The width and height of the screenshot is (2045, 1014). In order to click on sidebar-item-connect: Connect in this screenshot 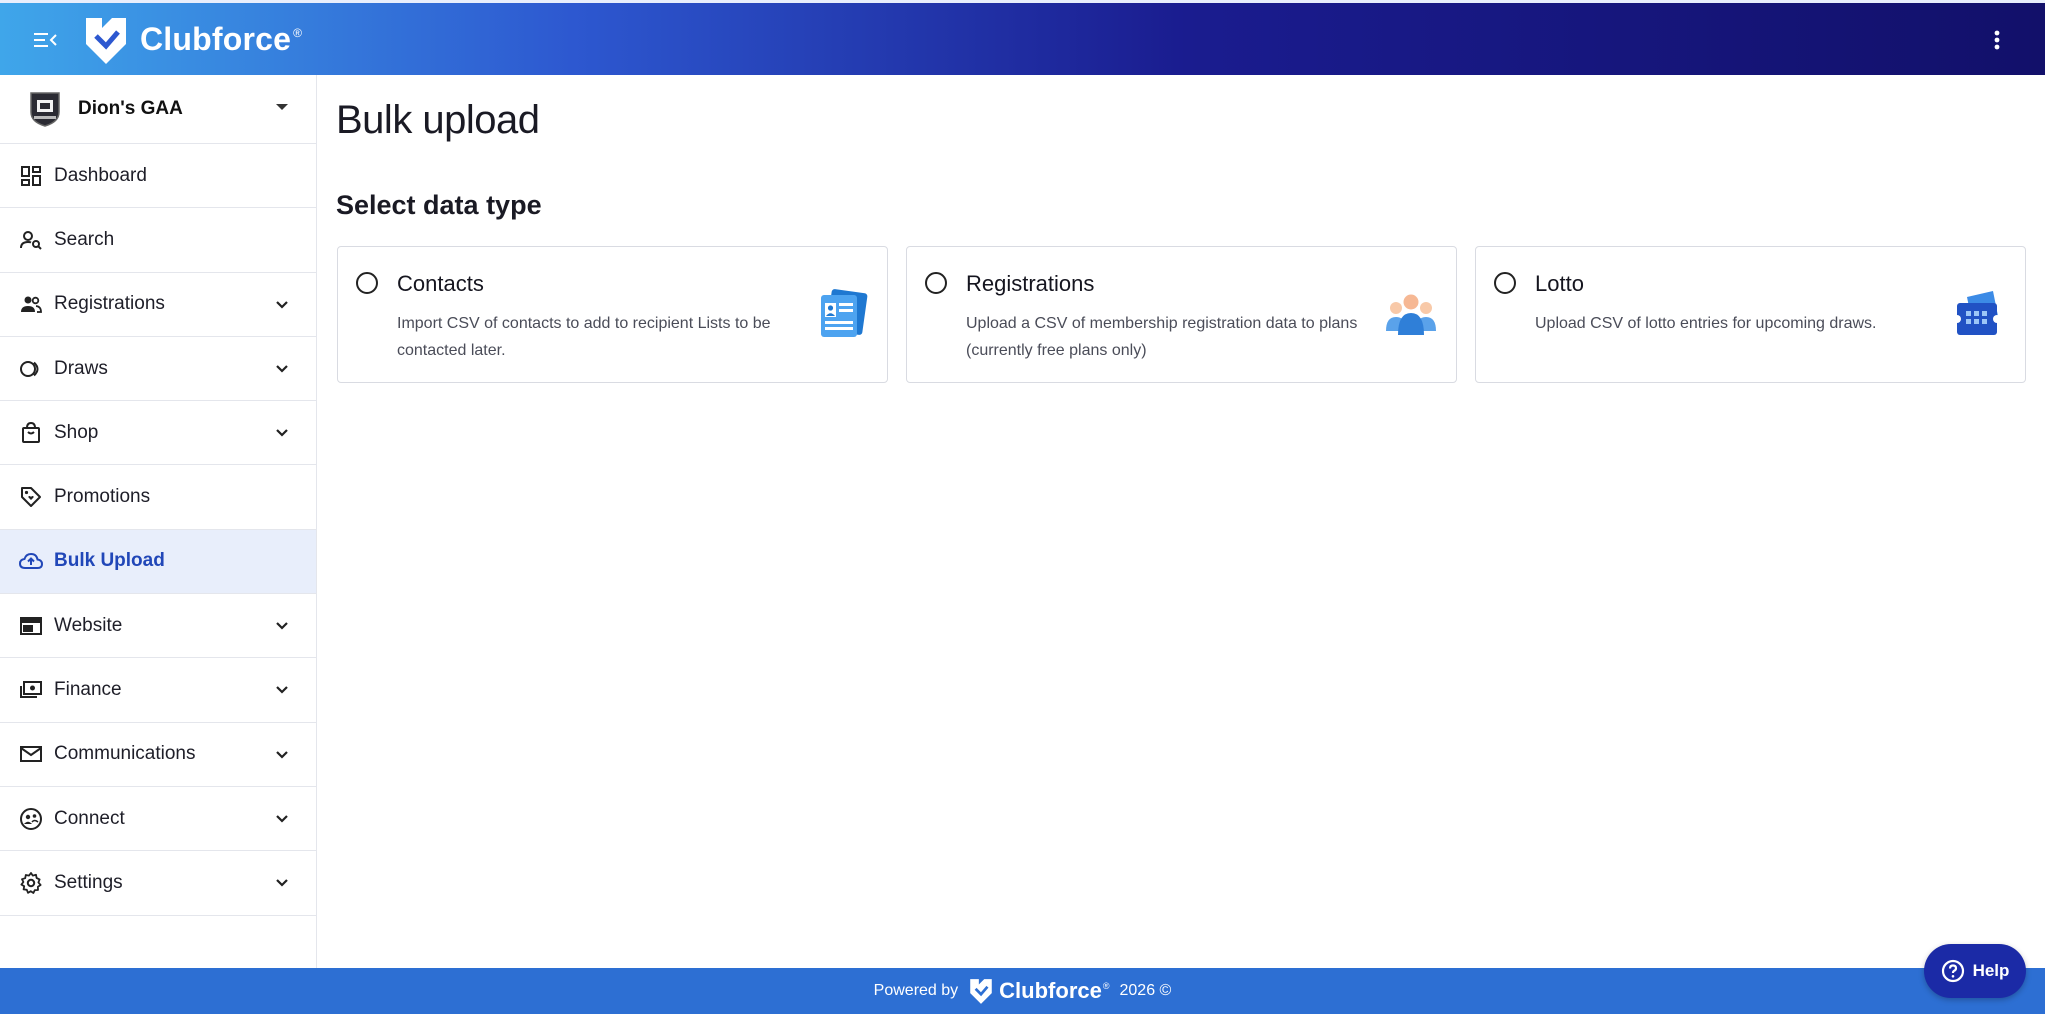, I will do `click(158, 819)`.